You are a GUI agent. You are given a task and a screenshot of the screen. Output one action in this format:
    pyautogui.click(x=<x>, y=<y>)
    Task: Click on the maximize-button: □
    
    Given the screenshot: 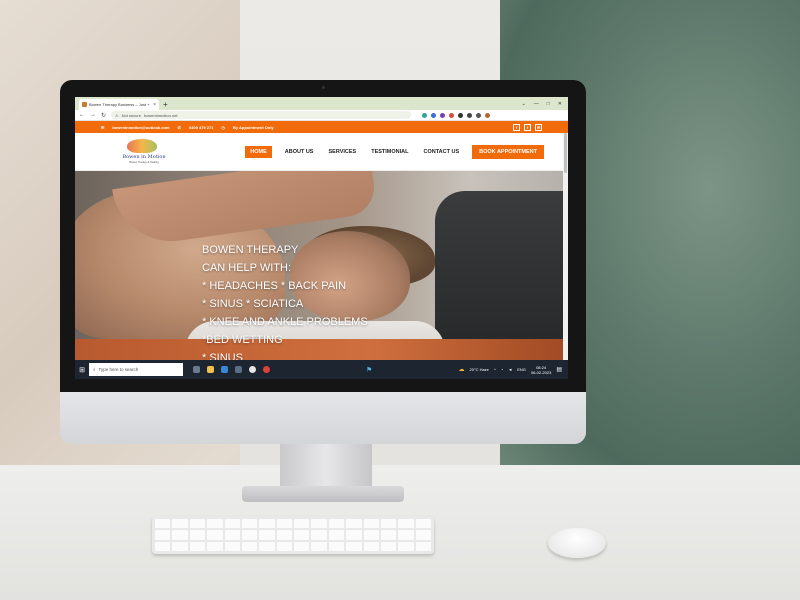 What is the action you would take?
    pyautogui.click(x=548, y=104)
    